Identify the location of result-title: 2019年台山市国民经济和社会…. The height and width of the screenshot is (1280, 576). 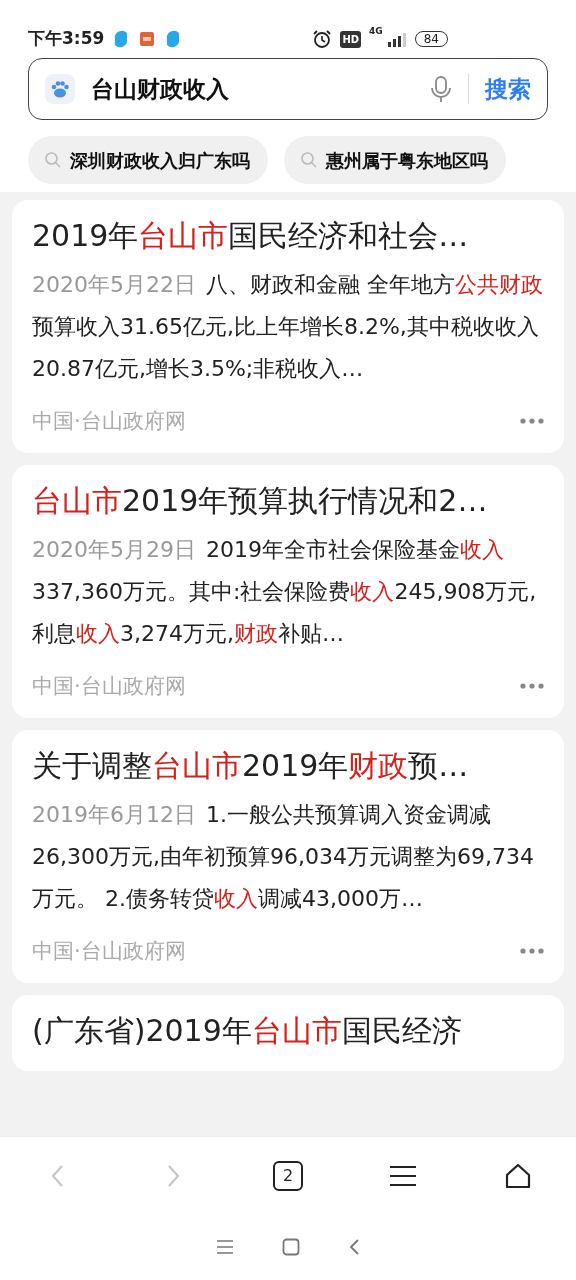
(288, 236).